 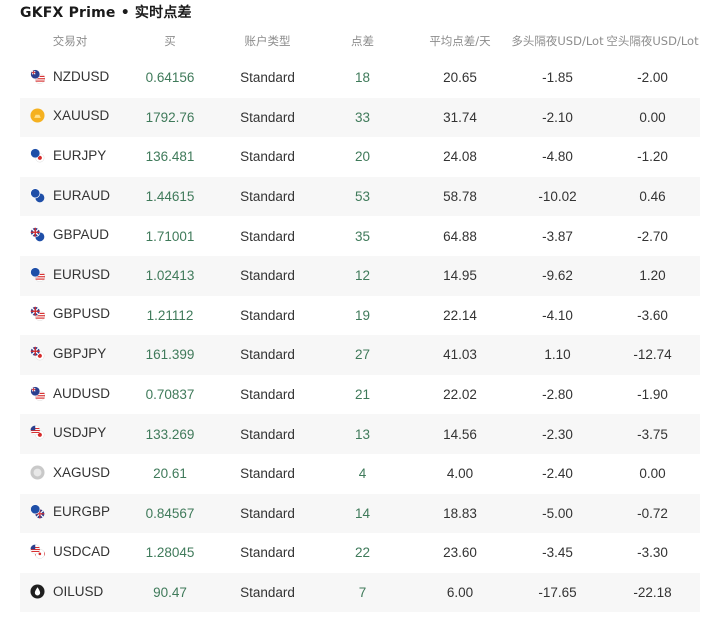 I want to click on header-long-swap: 多头隔夜USD/Lot, so click(x=557, y=41).